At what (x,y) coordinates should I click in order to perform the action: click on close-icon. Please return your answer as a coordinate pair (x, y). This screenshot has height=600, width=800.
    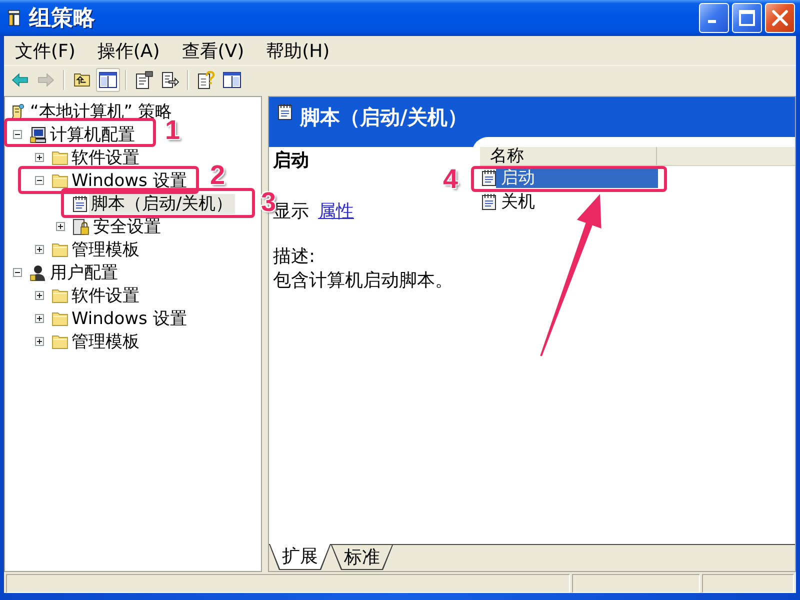
    Looking at the image, I should click on (780, 18).